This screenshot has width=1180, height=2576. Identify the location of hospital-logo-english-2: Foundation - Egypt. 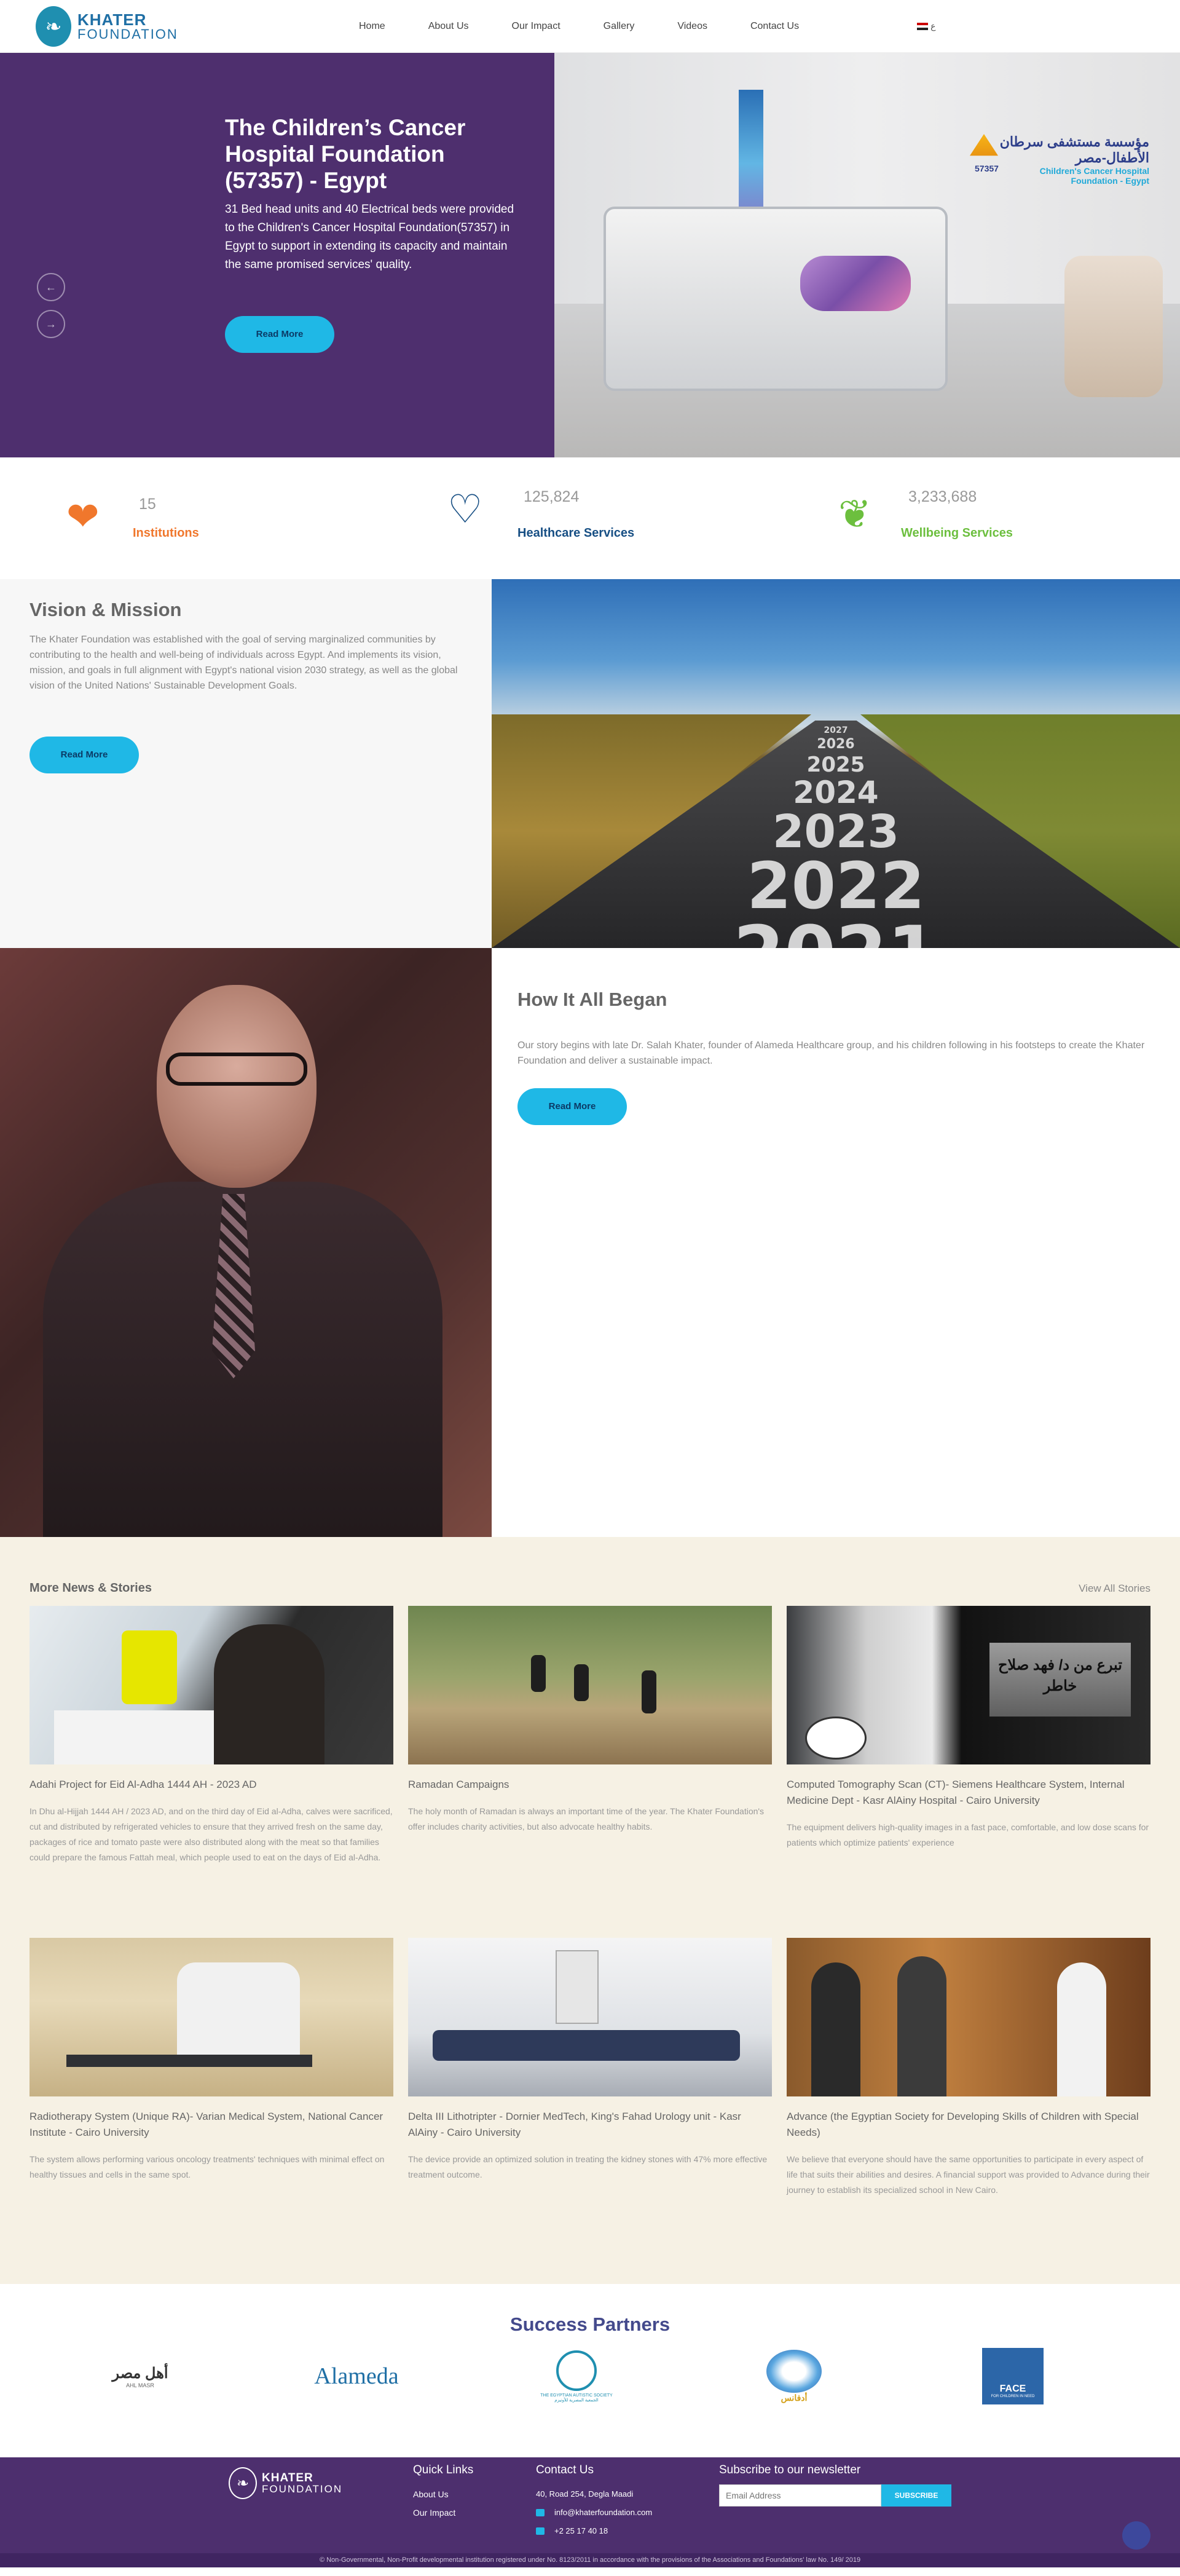
(1110, 181).